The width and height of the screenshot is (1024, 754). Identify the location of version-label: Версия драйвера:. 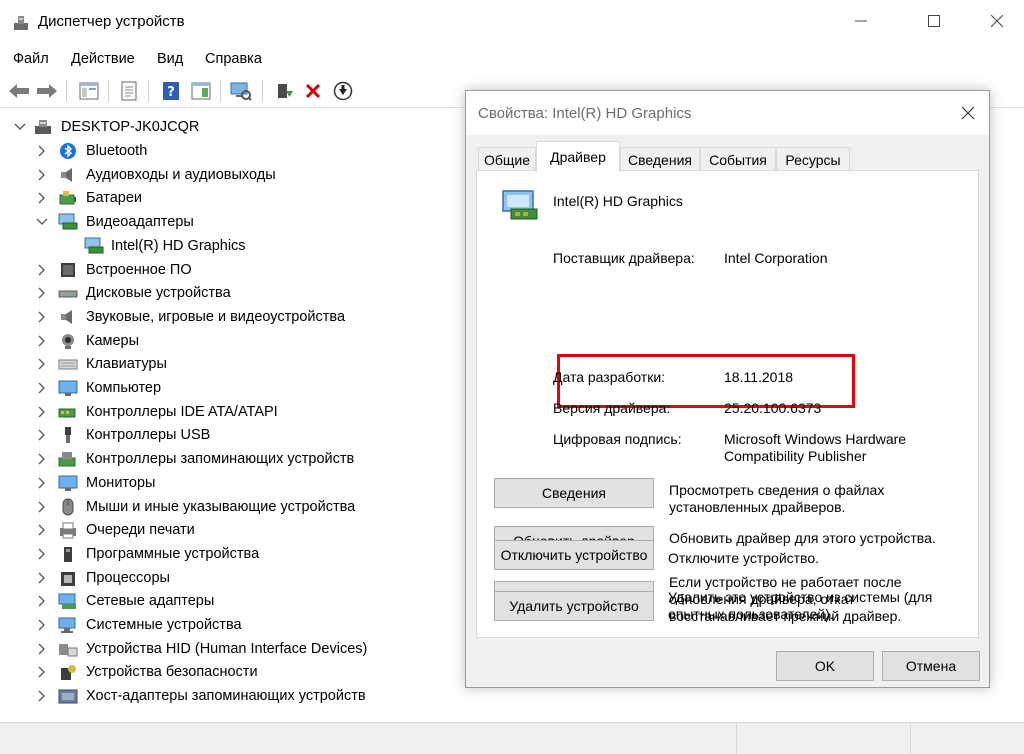
(612, 408).